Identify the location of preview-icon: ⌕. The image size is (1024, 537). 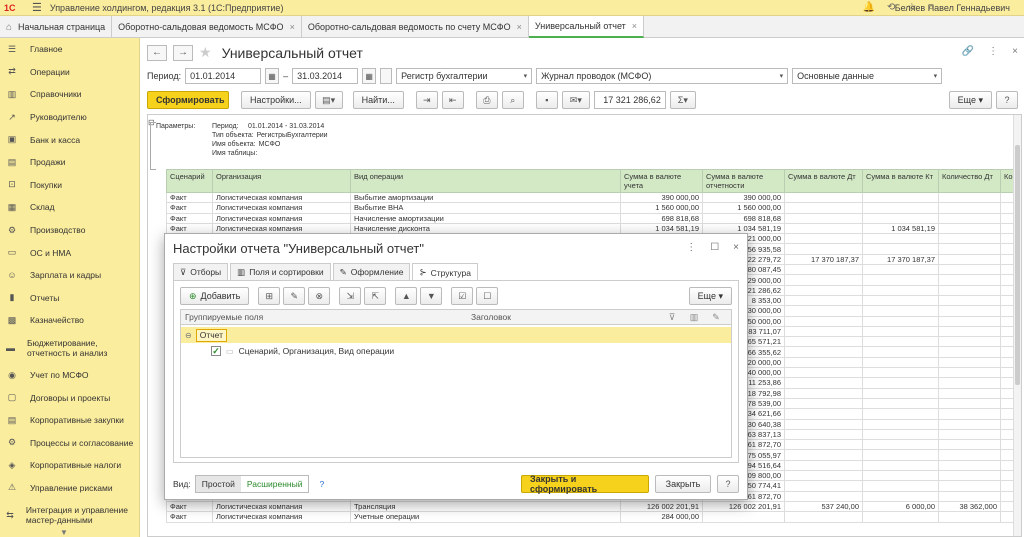
(512, 100).